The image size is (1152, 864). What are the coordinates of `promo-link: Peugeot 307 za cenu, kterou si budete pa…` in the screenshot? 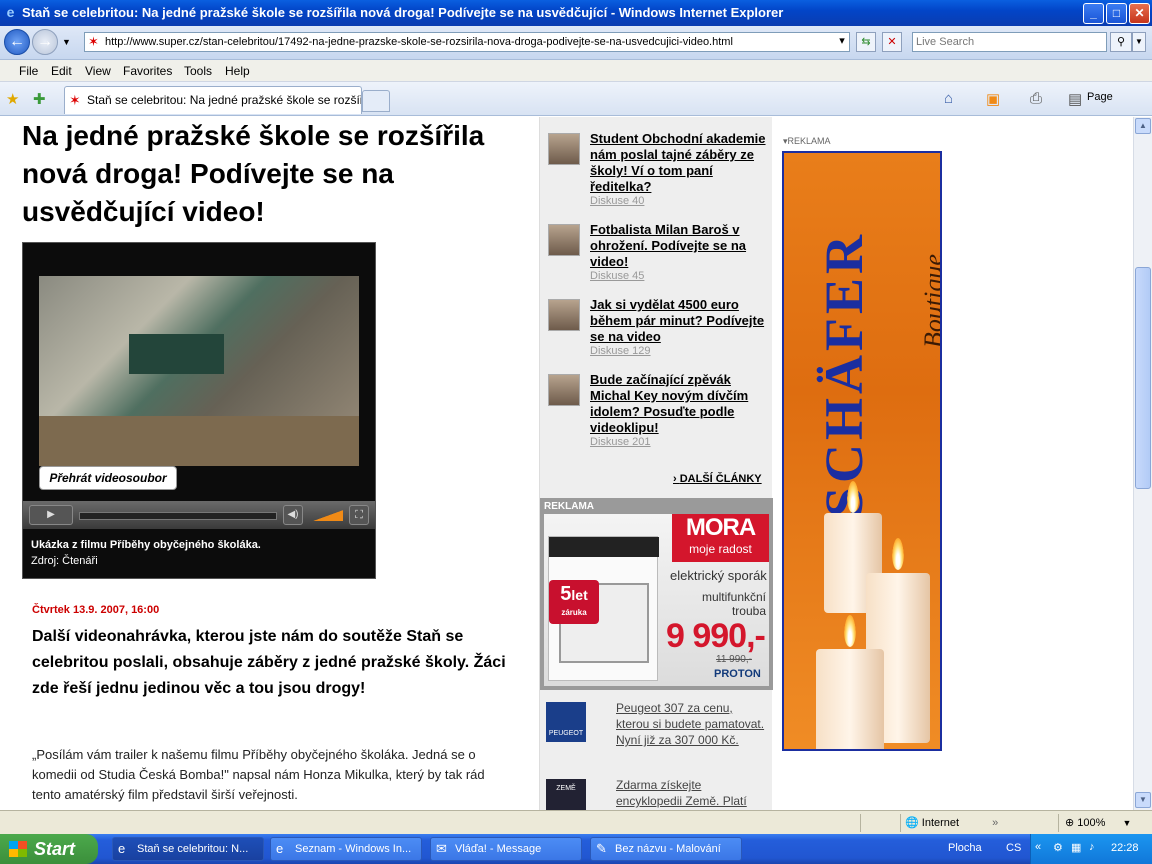 It's located at (691, 724).